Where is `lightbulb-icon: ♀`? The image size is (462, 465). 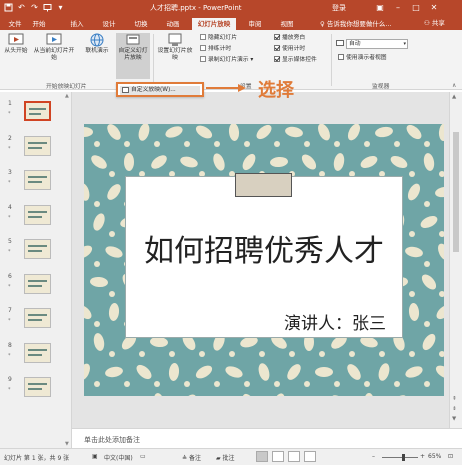
lightbulb-icon: ♀ is located at coordinates (323, 24).